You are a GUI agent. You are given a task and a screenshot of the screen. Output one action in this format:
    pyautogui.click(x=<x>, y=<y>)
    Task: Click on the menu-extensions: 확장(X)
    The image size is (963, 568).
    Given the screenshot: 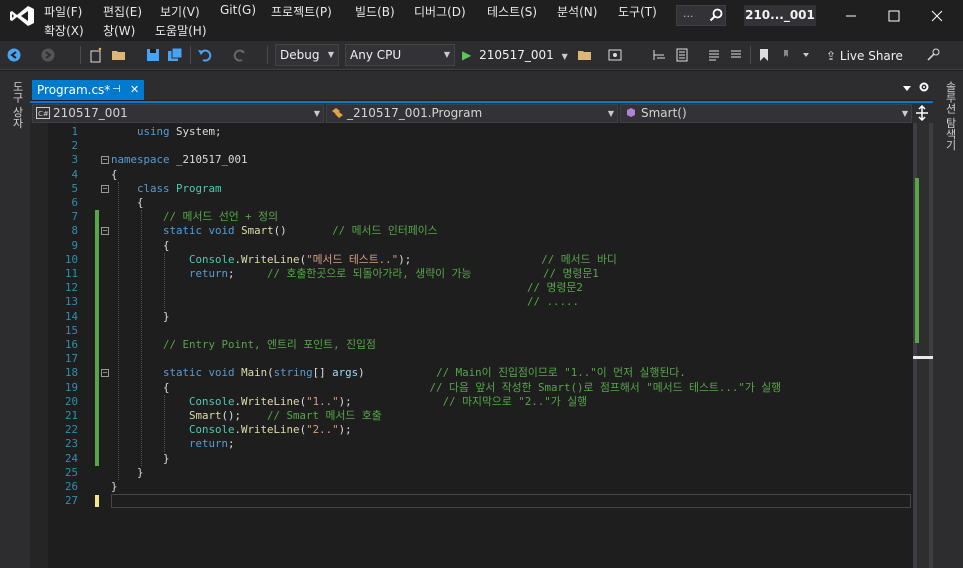 What is the action you would take?
    pyautogui.click(x=64, y=30)
    